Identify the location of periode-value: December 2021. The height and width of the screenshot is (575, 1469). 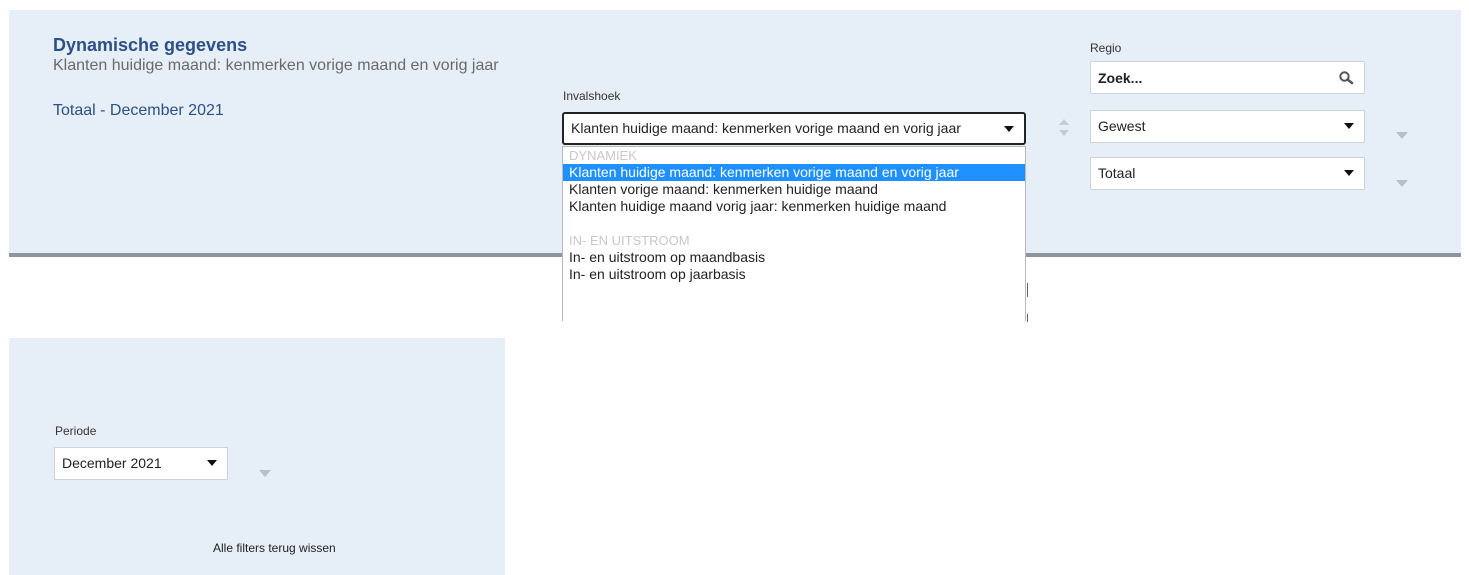
(112, 463).